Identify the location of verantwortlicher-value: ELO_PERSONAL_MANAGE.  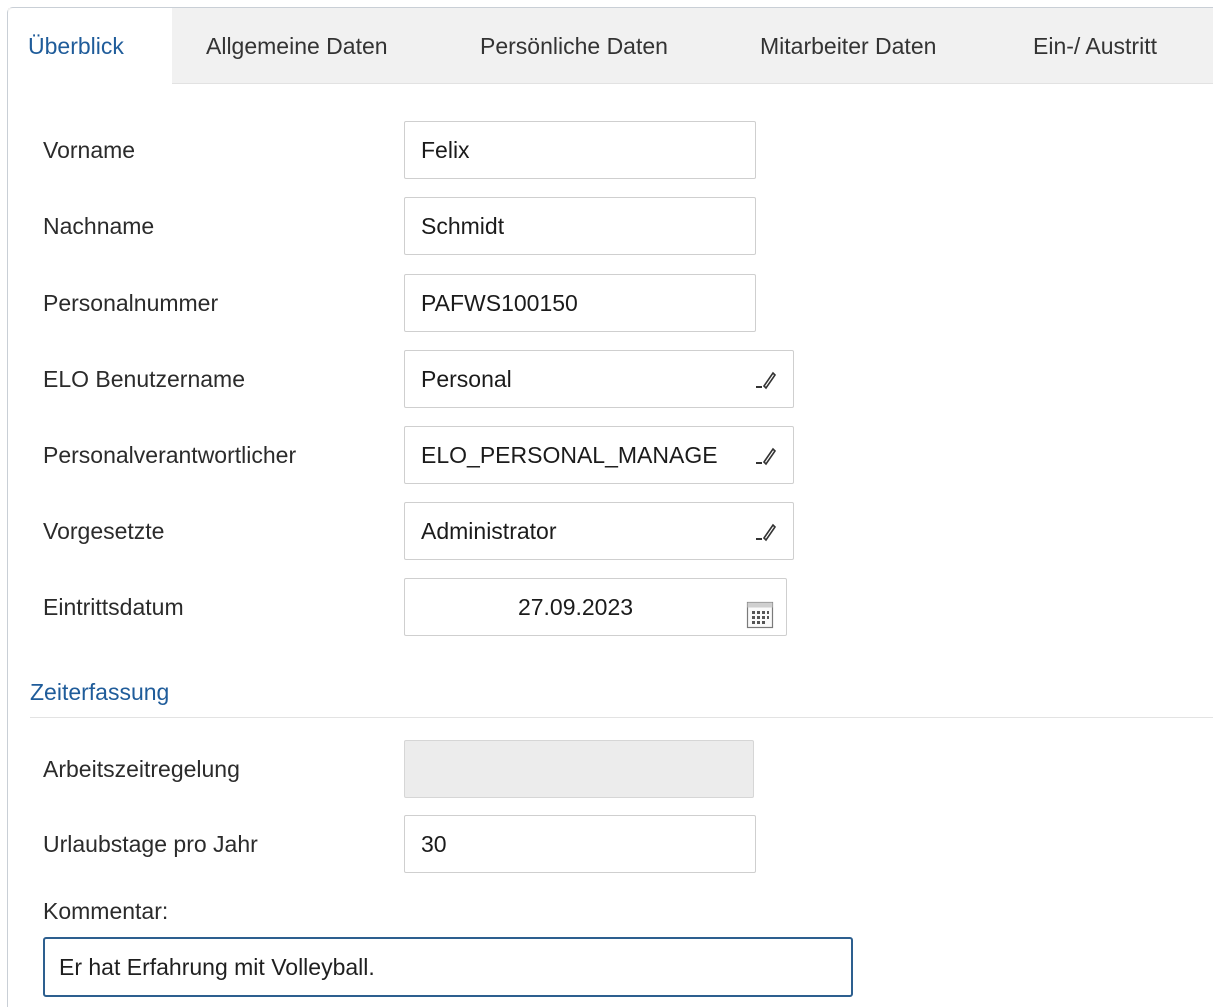
(569, 455).